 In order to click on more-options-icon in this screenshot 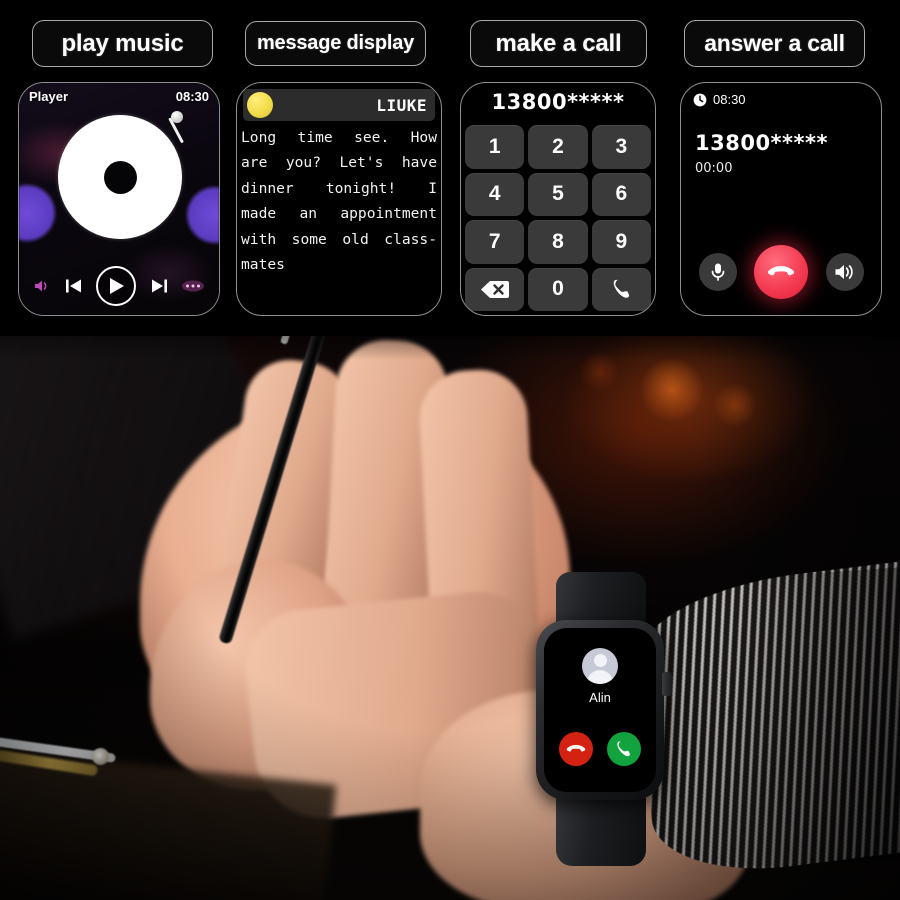, I will do `click(192, 286)`.